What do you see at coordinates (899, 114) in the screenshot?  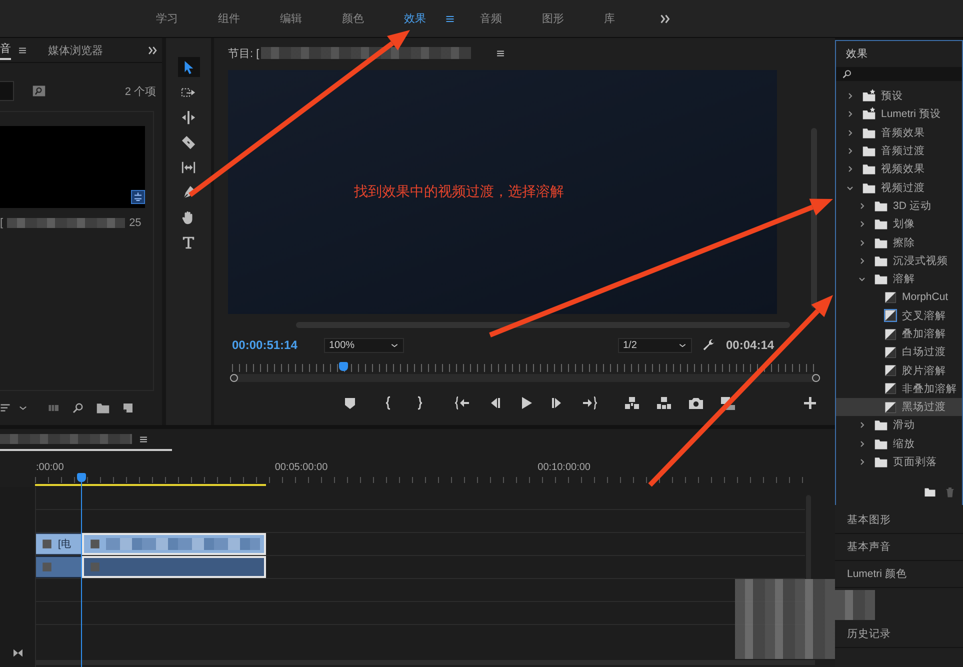 I see `effects-tree-item: Lumetri 预设` at bounding box center [899, 114].